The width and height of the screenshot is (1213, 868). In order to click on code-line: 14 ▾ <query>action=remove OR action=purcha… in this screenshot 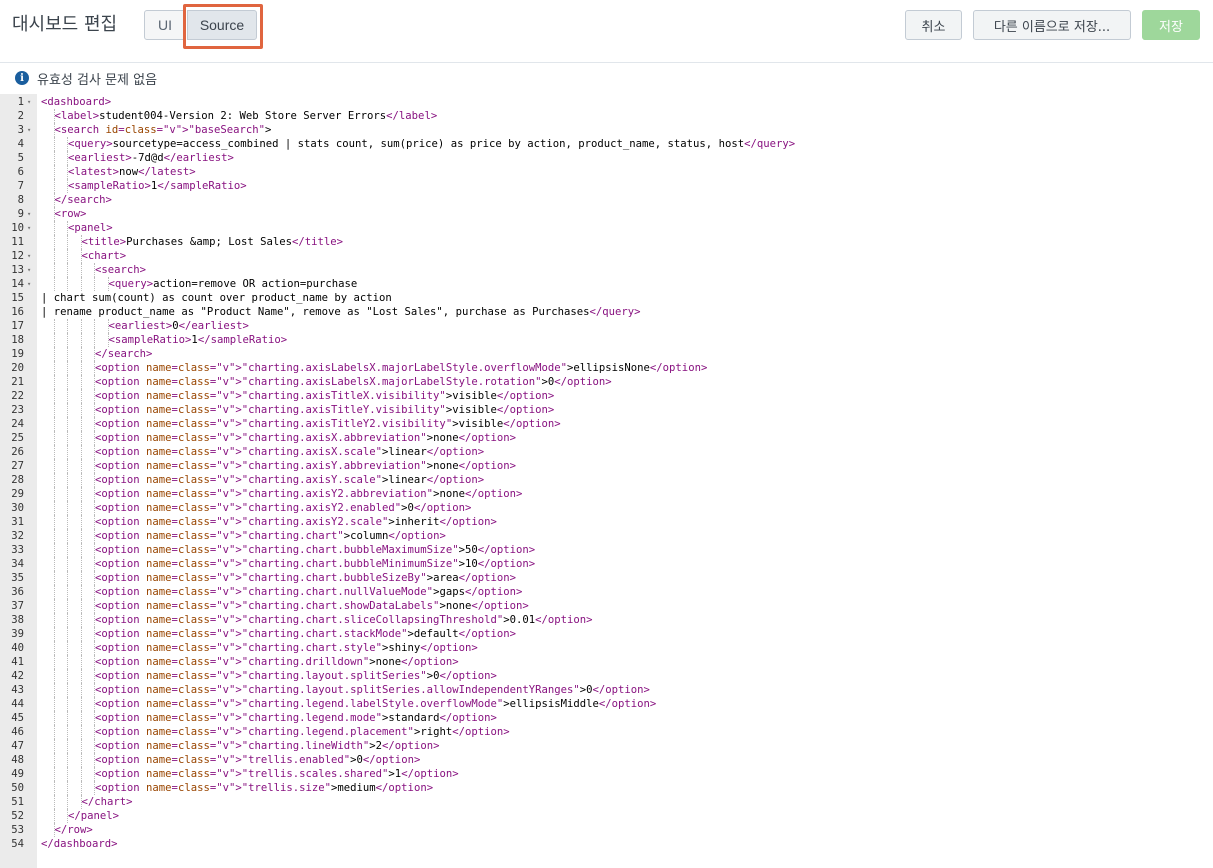, I will do `click(606, 284)`.